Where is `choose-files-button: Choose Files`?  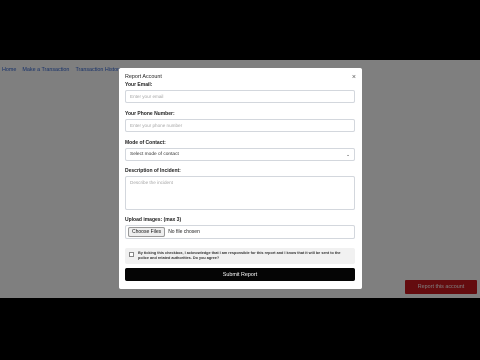 choose-files-button: Choose Files is located at coordinates (147, 232).